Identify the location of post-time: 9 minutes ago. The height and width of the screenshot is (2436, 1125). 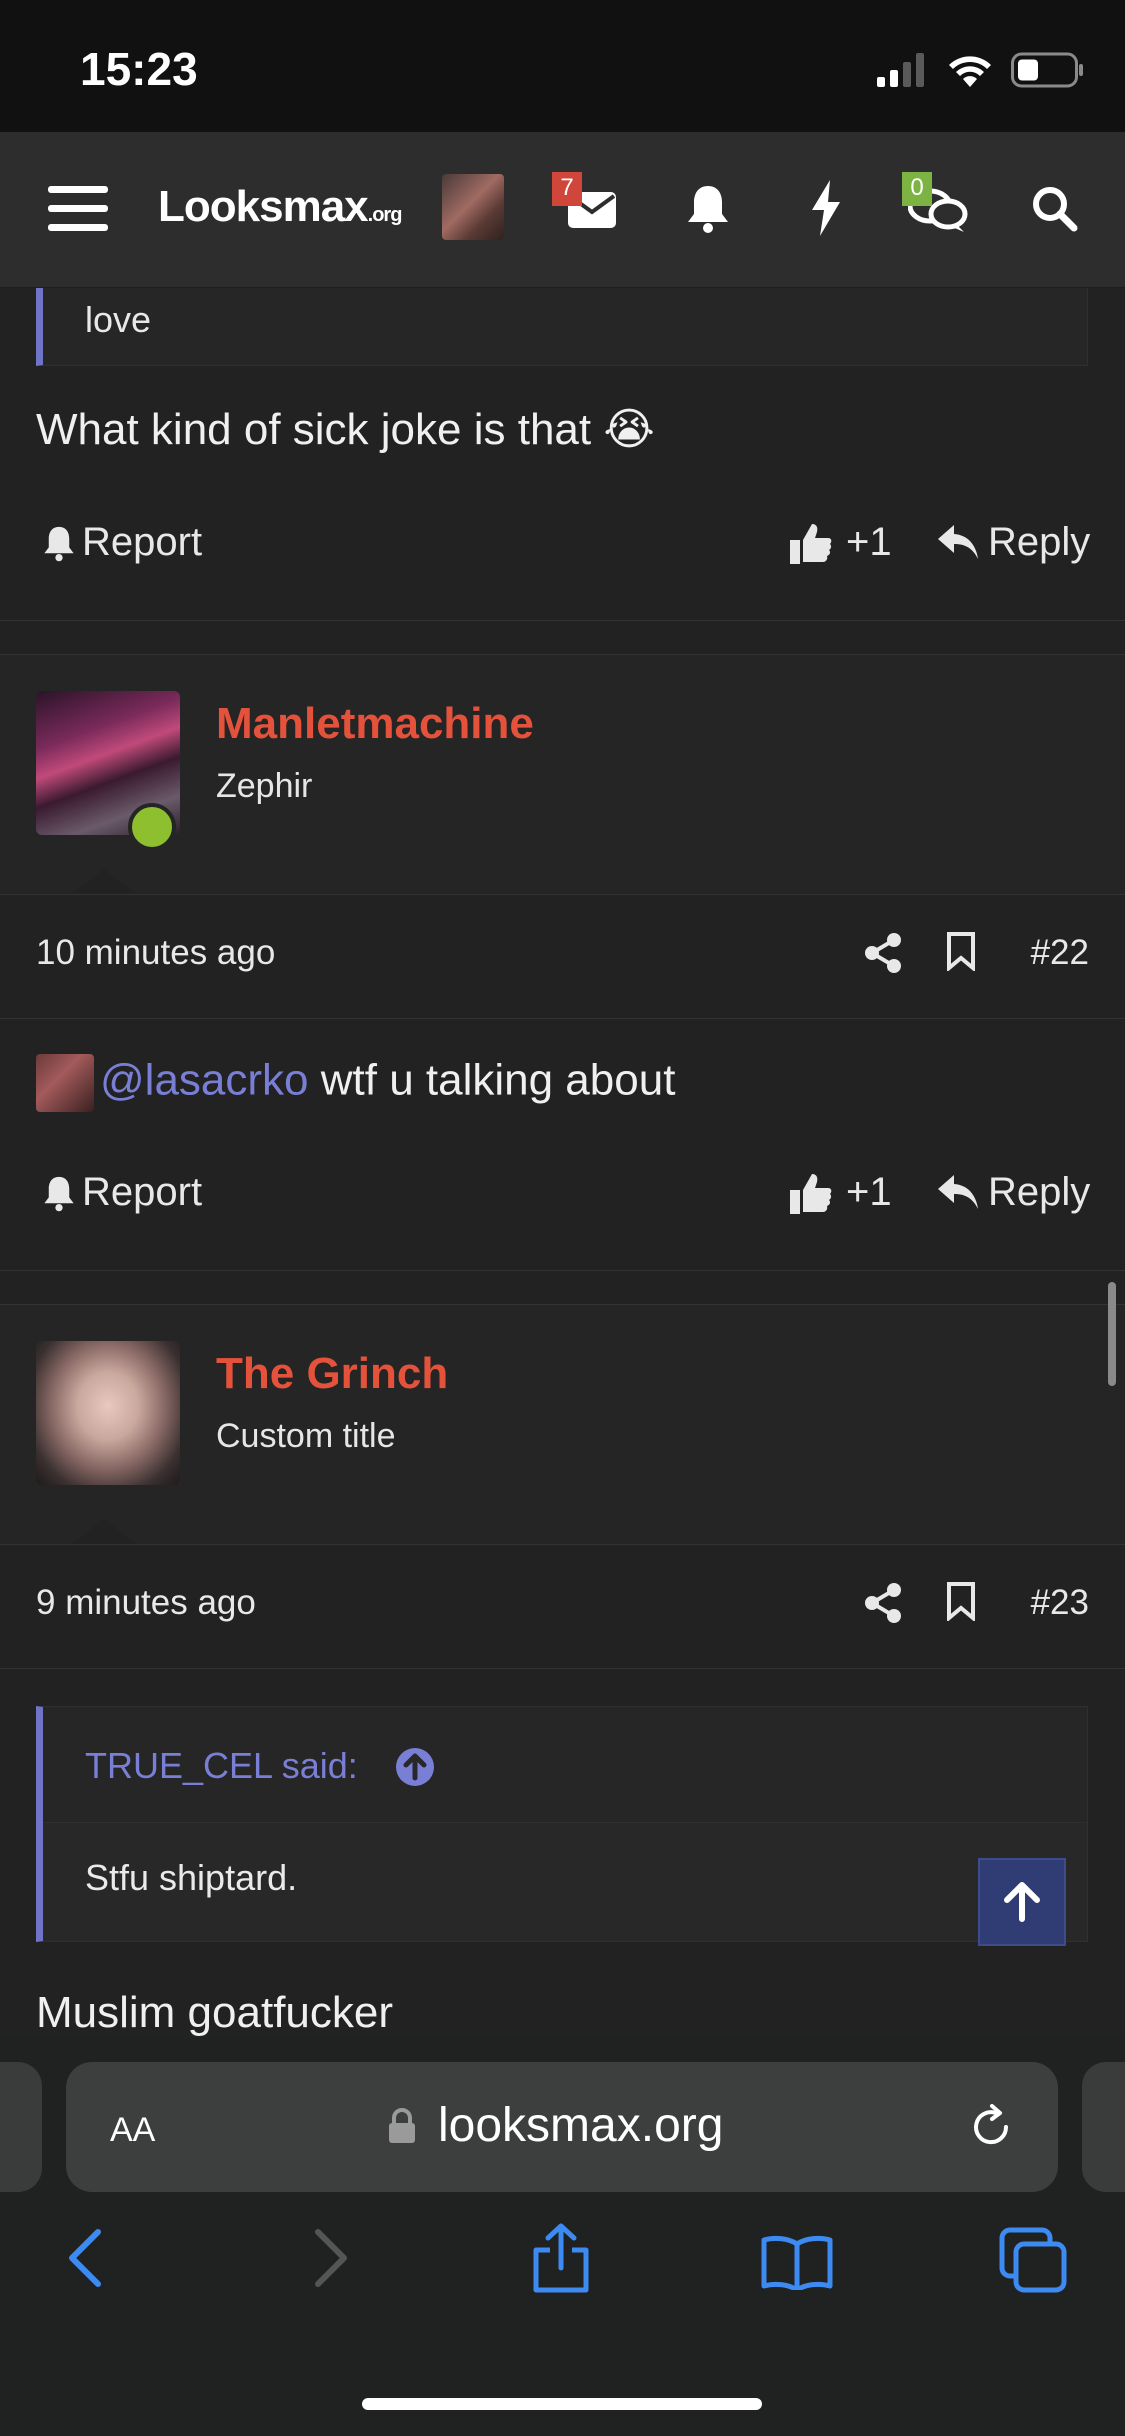
(146, 1603).